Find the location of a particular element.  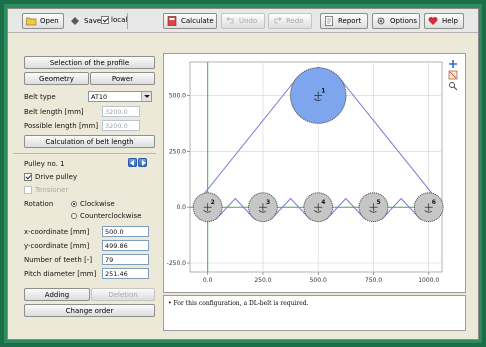

calculator-icon is located at coordinates (172, 21).